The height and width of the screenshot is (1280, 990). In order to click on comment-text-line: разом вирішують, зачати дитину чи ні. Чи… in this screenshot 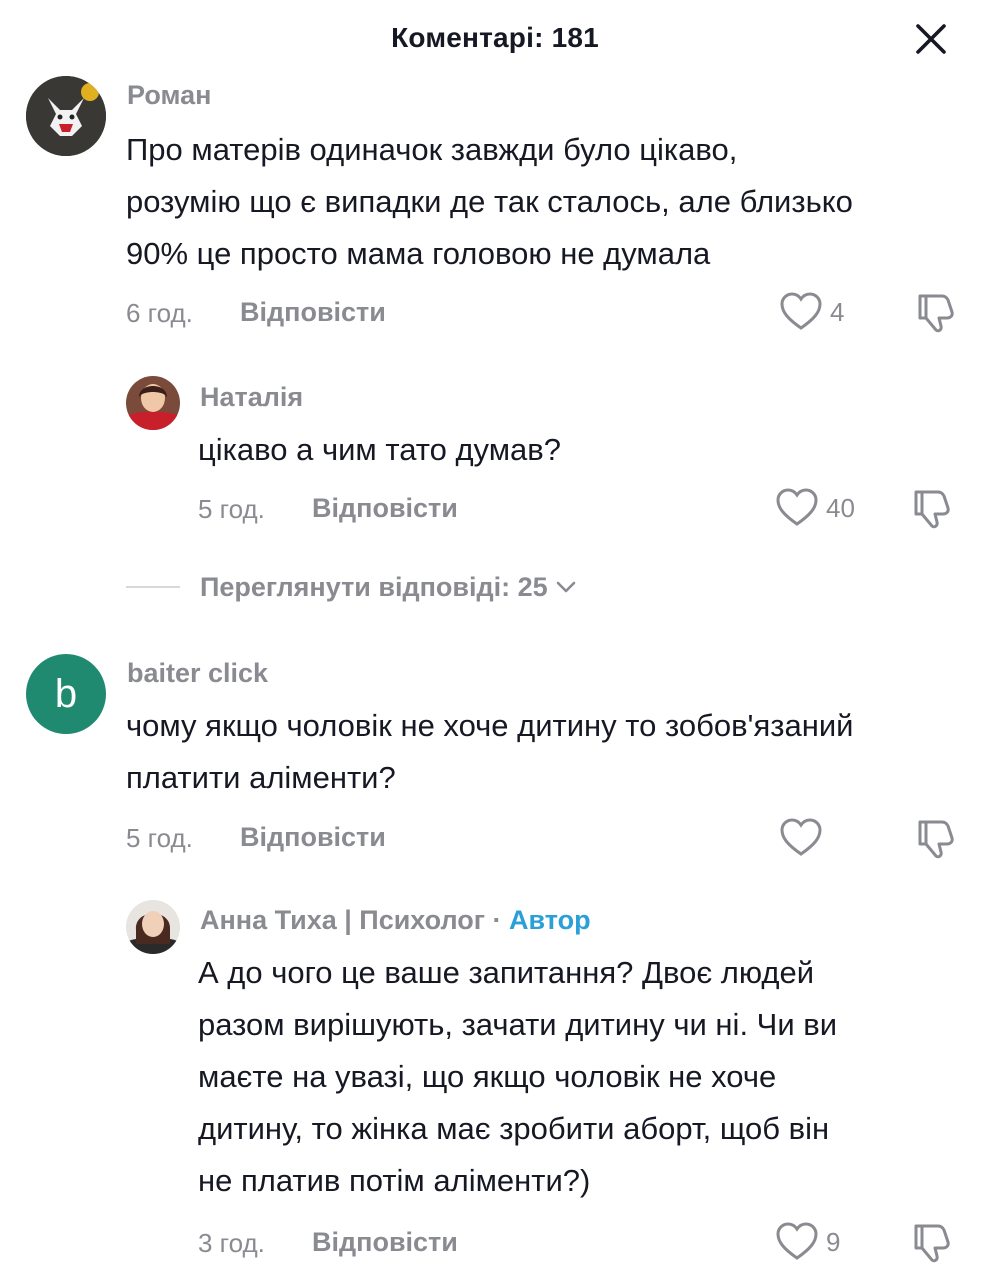, I will do `click(518, 1024)`.